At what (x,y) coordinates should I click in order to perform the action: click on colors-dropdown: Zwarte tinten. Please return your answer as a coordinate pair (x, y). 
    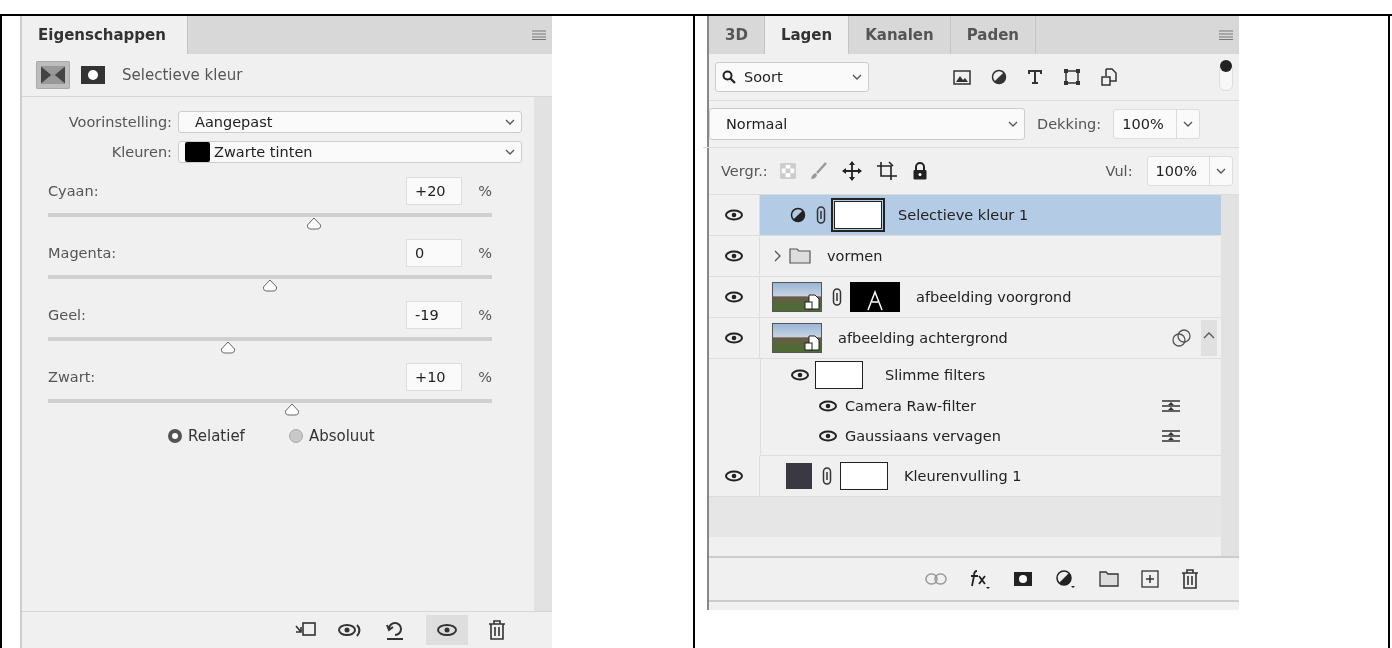
    Looking at the image, I should click on (350, 152).